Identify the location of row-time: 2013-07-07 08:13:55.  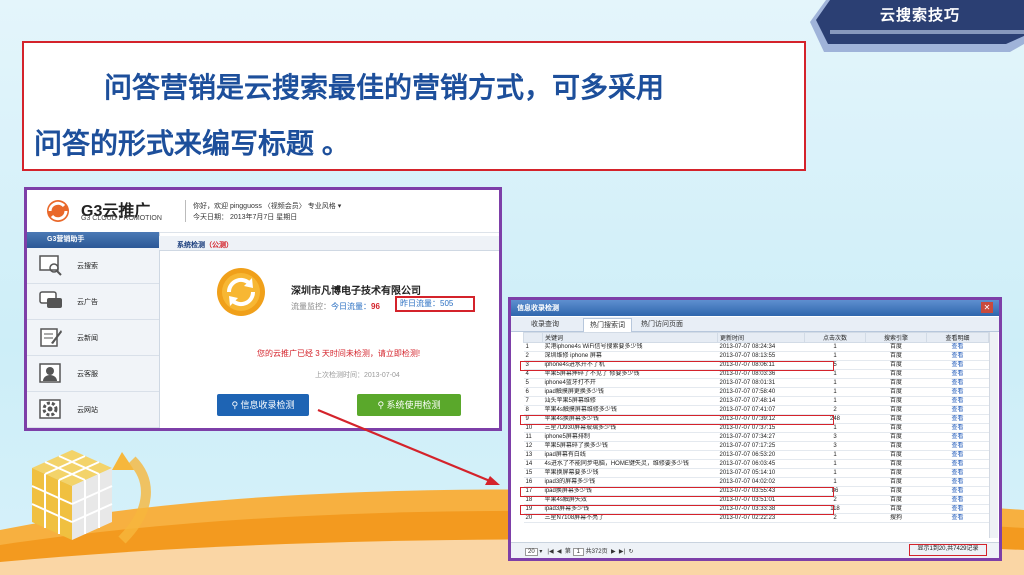
(761, 356).